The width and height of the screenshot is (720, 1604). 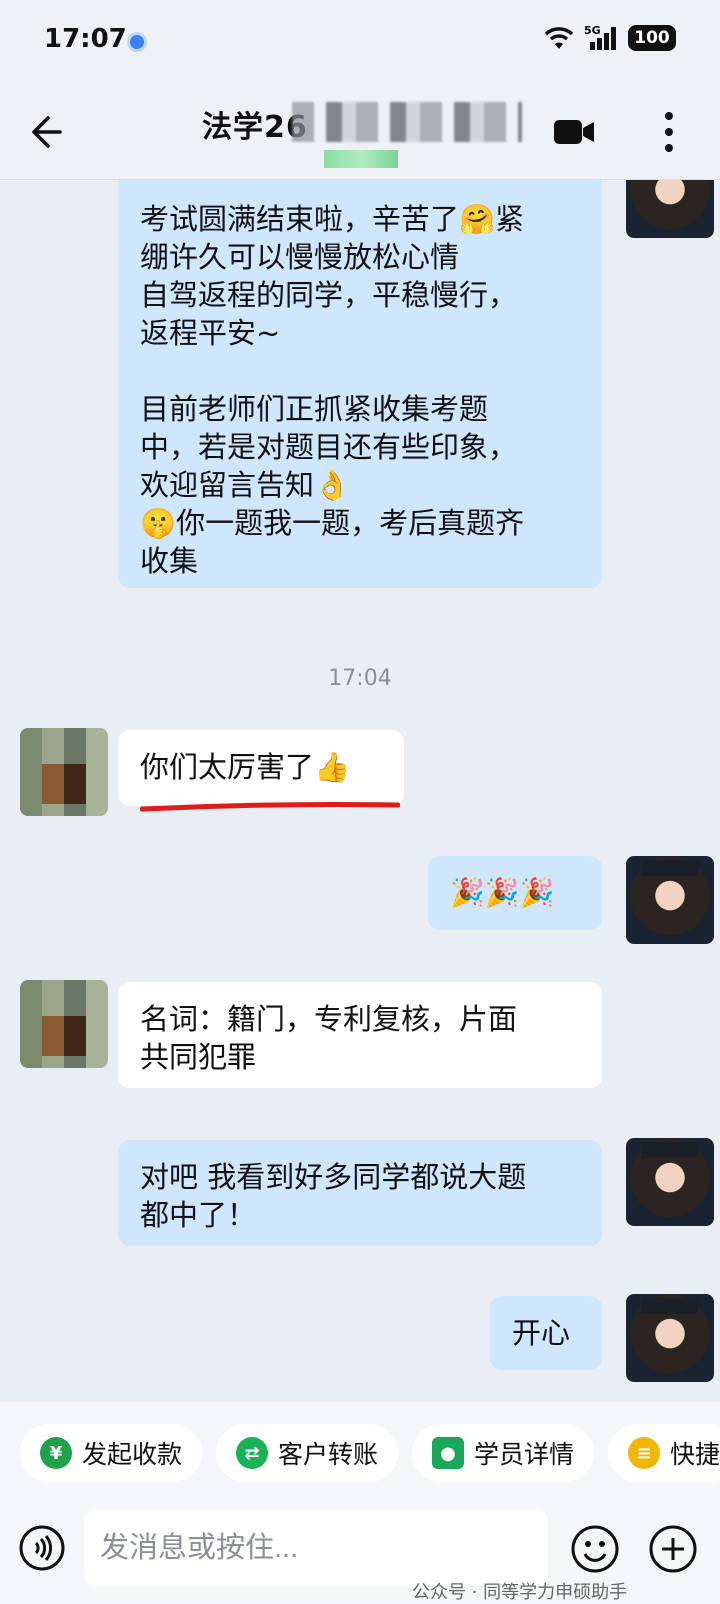 What do you see at coordinates (652, 38) in the screenshot?
I see `battery-indicator: 100` at bounding box center [652, 38].